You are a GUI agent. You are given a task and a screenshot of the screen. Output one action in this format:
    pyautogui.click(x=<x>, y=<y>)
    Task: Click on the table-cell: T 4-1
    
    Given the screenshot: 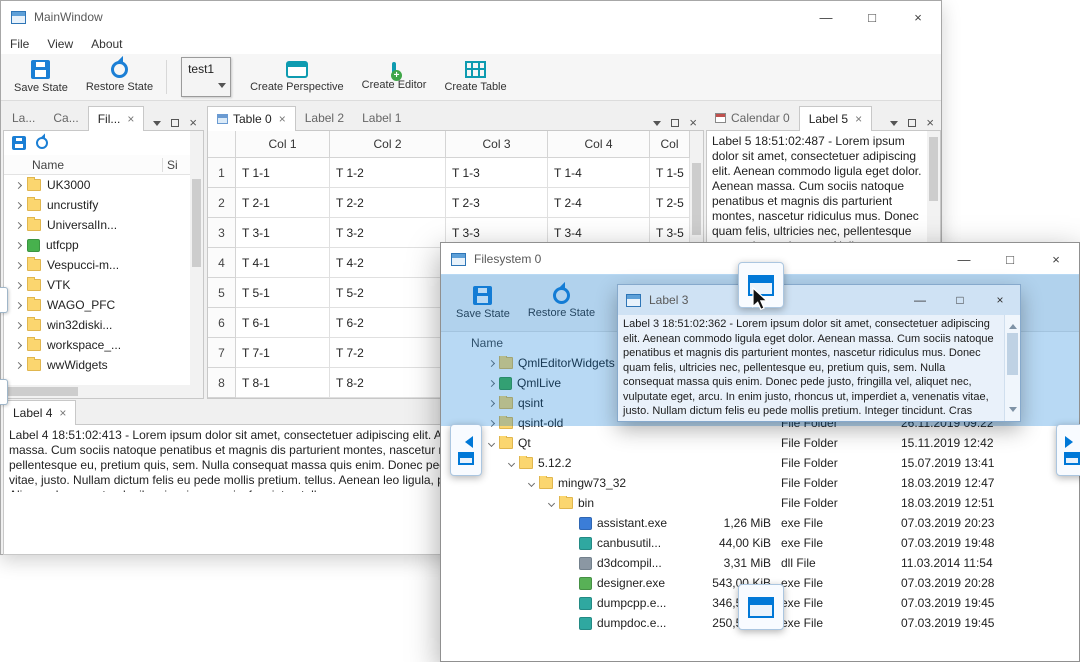 What is the action you would take?
    pyautogui.click(x=283, y=263)
    